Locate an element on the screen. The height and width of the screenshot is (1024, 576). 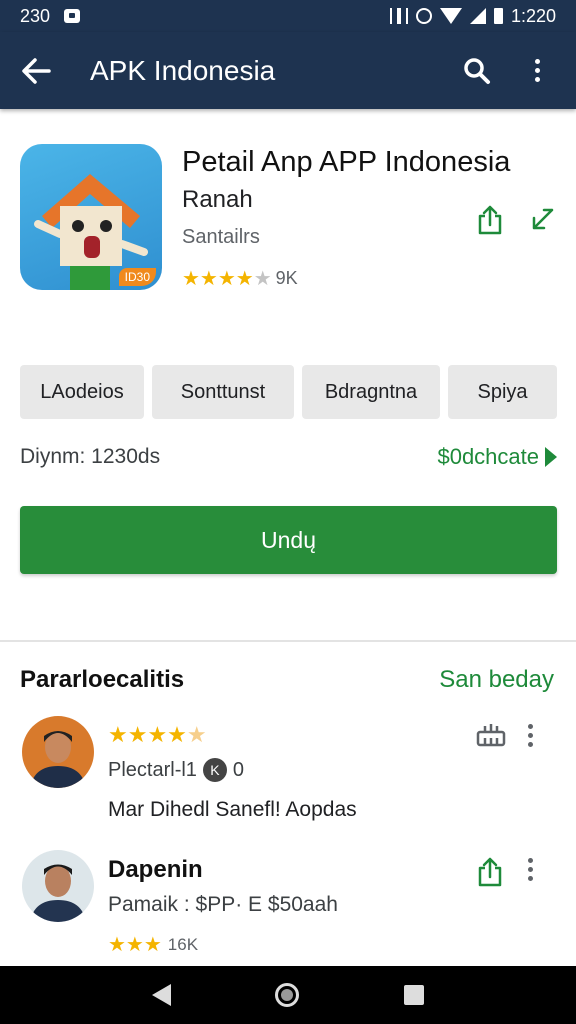
reviews-title: Pararloecalitis is located at coordinates (102, 679).